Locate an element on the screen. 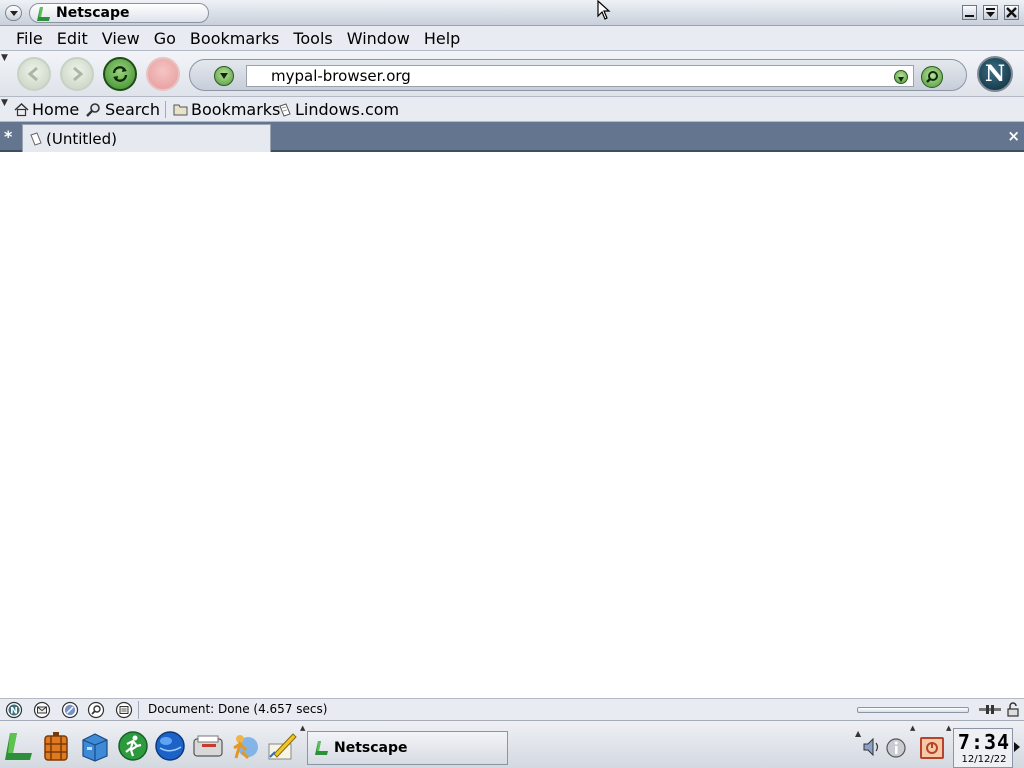  close-tab-button: × is located at coordinates (1013, 136).